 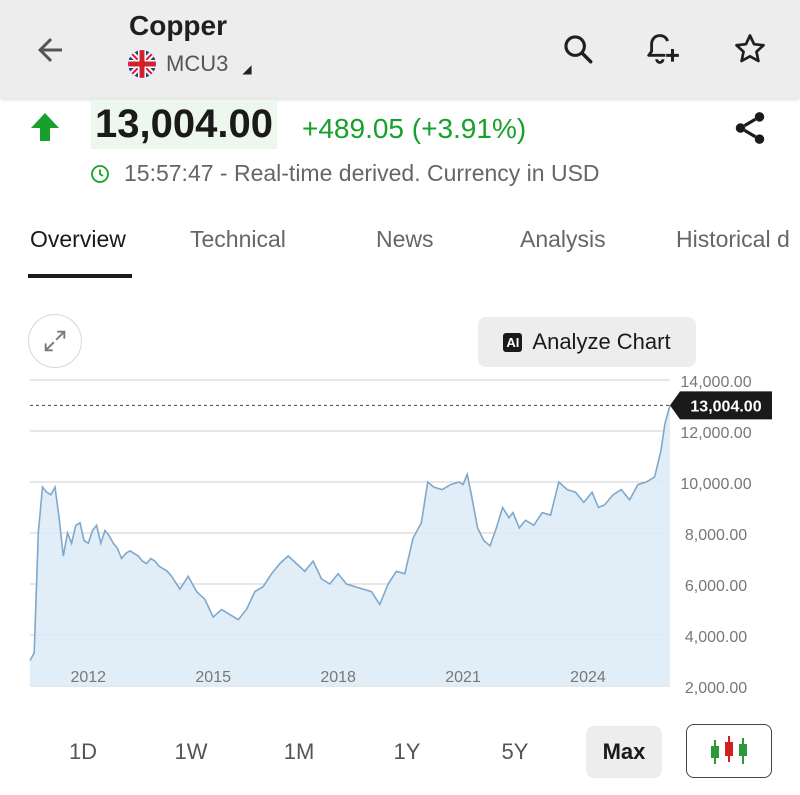 I want to click on app-header: Copper MCU3 ◢, so click(x=400, y=49).